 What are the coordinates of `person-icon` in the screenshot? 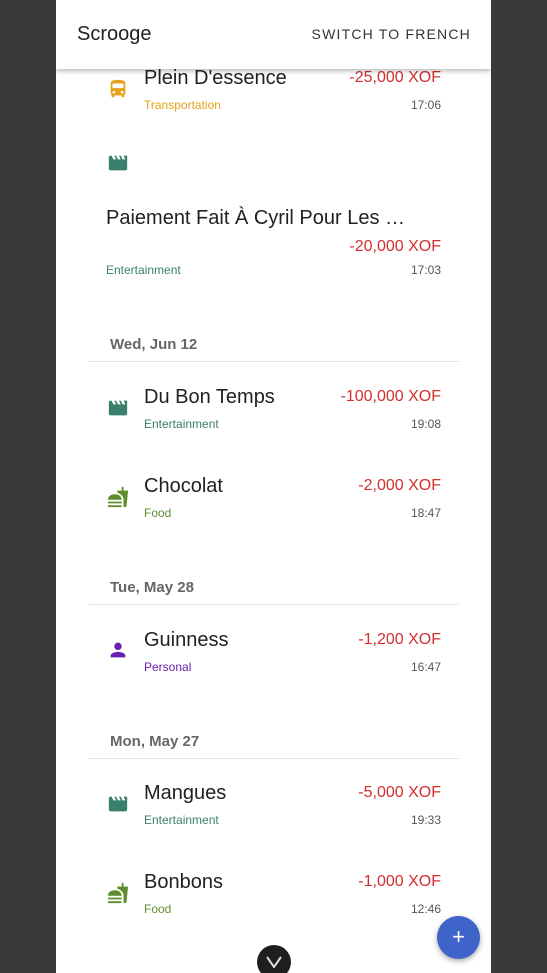 It's located at (118, 650).